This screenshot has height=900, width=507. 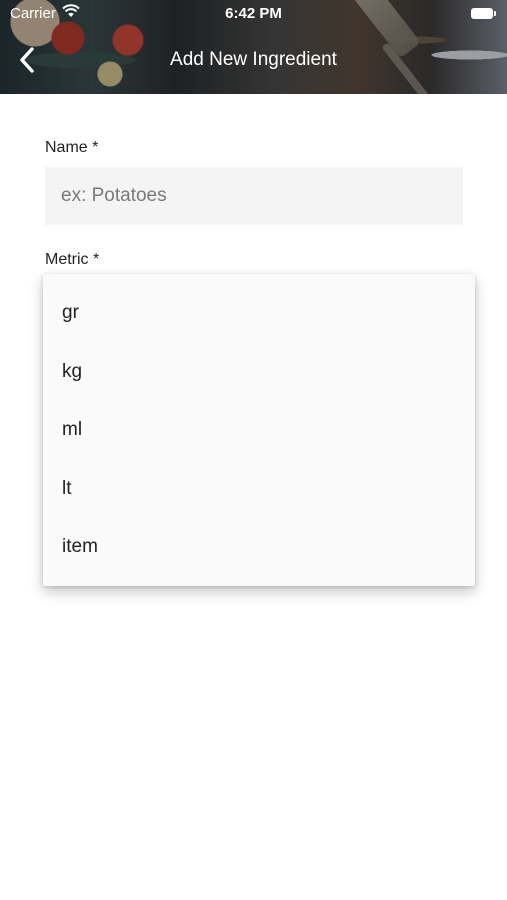 I want to click on navigation-bar: Add New Ingredient, so click(x=253, y=60).